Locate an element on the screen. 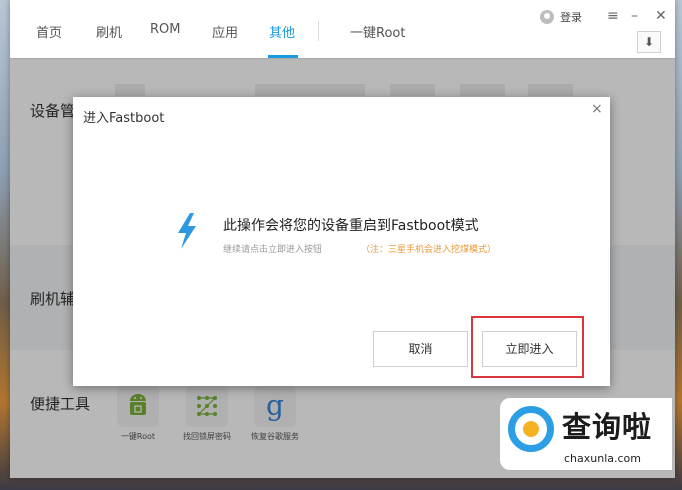 The image size is (682, 490). tab-apps: 应用 is located at coordinates (225, 31).